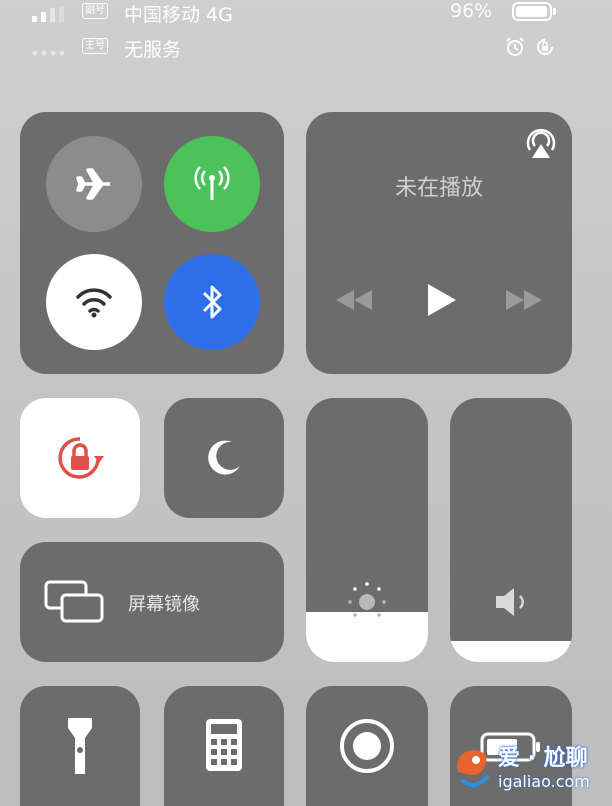 The width and height of the screenshot is (612, 806). Describe the element at coordinates (164, 604) in the screenshot. I see `screen-mirroring-label: 屏幕镜像` at that location.